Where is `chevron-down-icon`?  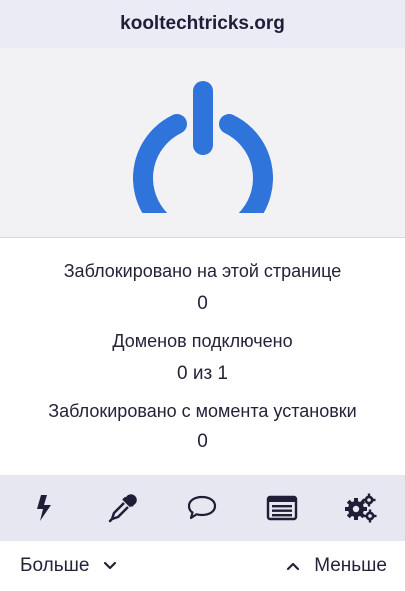
chevron-down-icon is located at coordinates (110, 565).